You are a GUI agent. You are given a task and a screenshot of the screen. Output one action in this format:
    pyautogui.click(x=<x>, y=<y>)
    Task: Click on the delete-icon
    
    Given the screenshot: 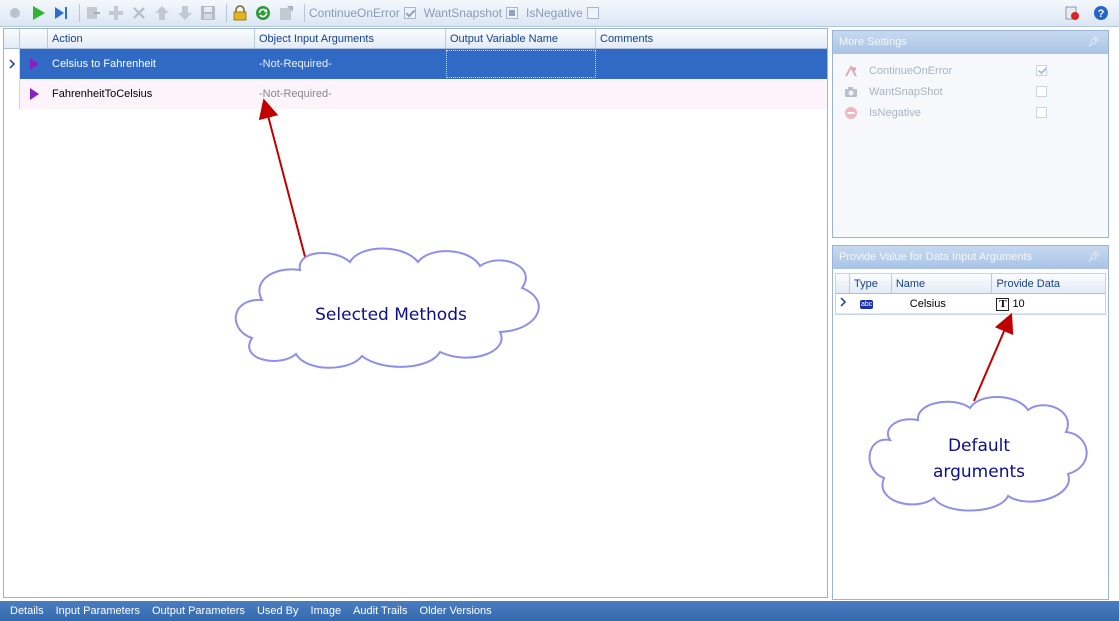 What is the action you would take?
    pyautogui.click(x=139, y=13)
    